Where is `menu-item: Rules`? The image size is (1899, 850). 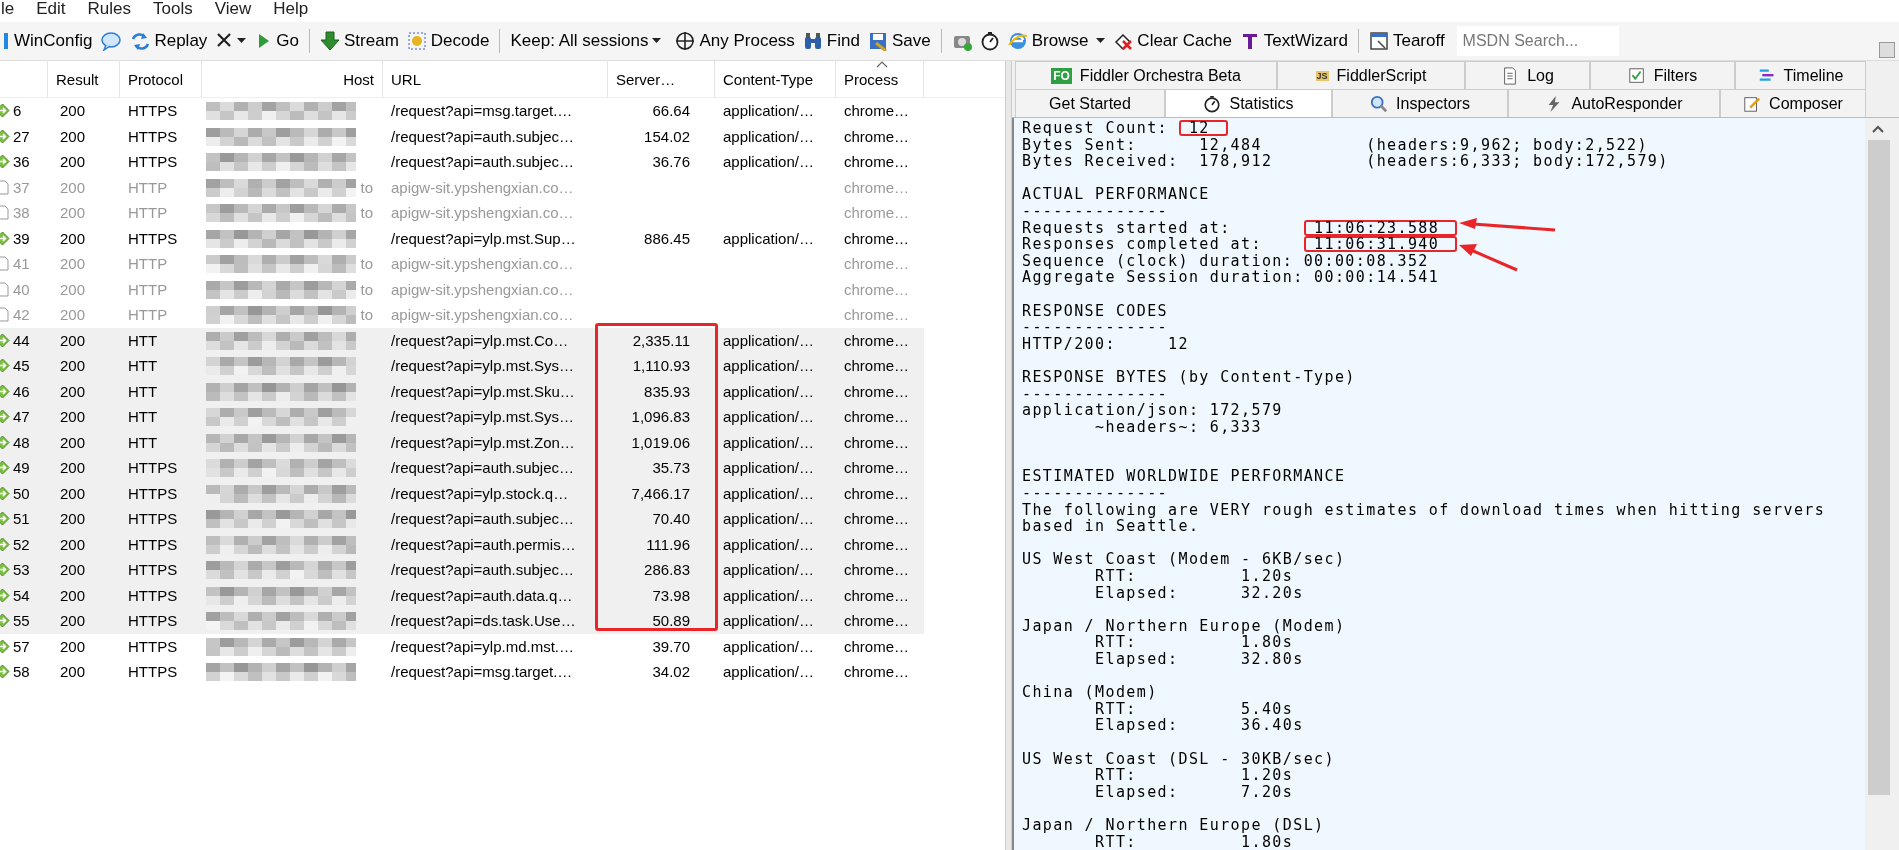
menu-item: Rules is located at coordinates (109, 11).